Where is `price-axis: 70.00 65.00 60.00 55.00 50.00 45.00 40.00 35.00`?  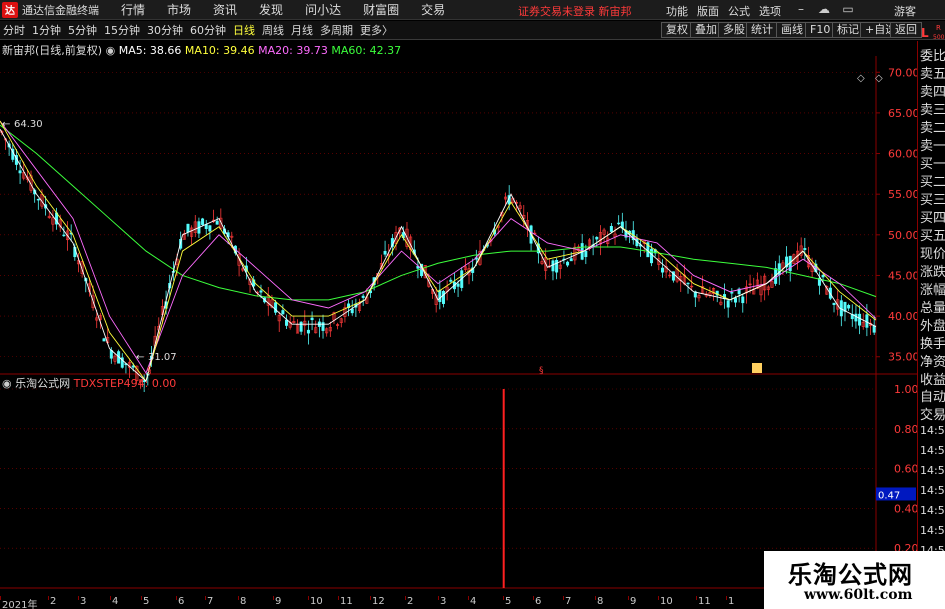
price-axis: 70.00 65.00 60.00 55.00 50.00 45.00 40.00 35.00 is located at coordinates (896, 215).